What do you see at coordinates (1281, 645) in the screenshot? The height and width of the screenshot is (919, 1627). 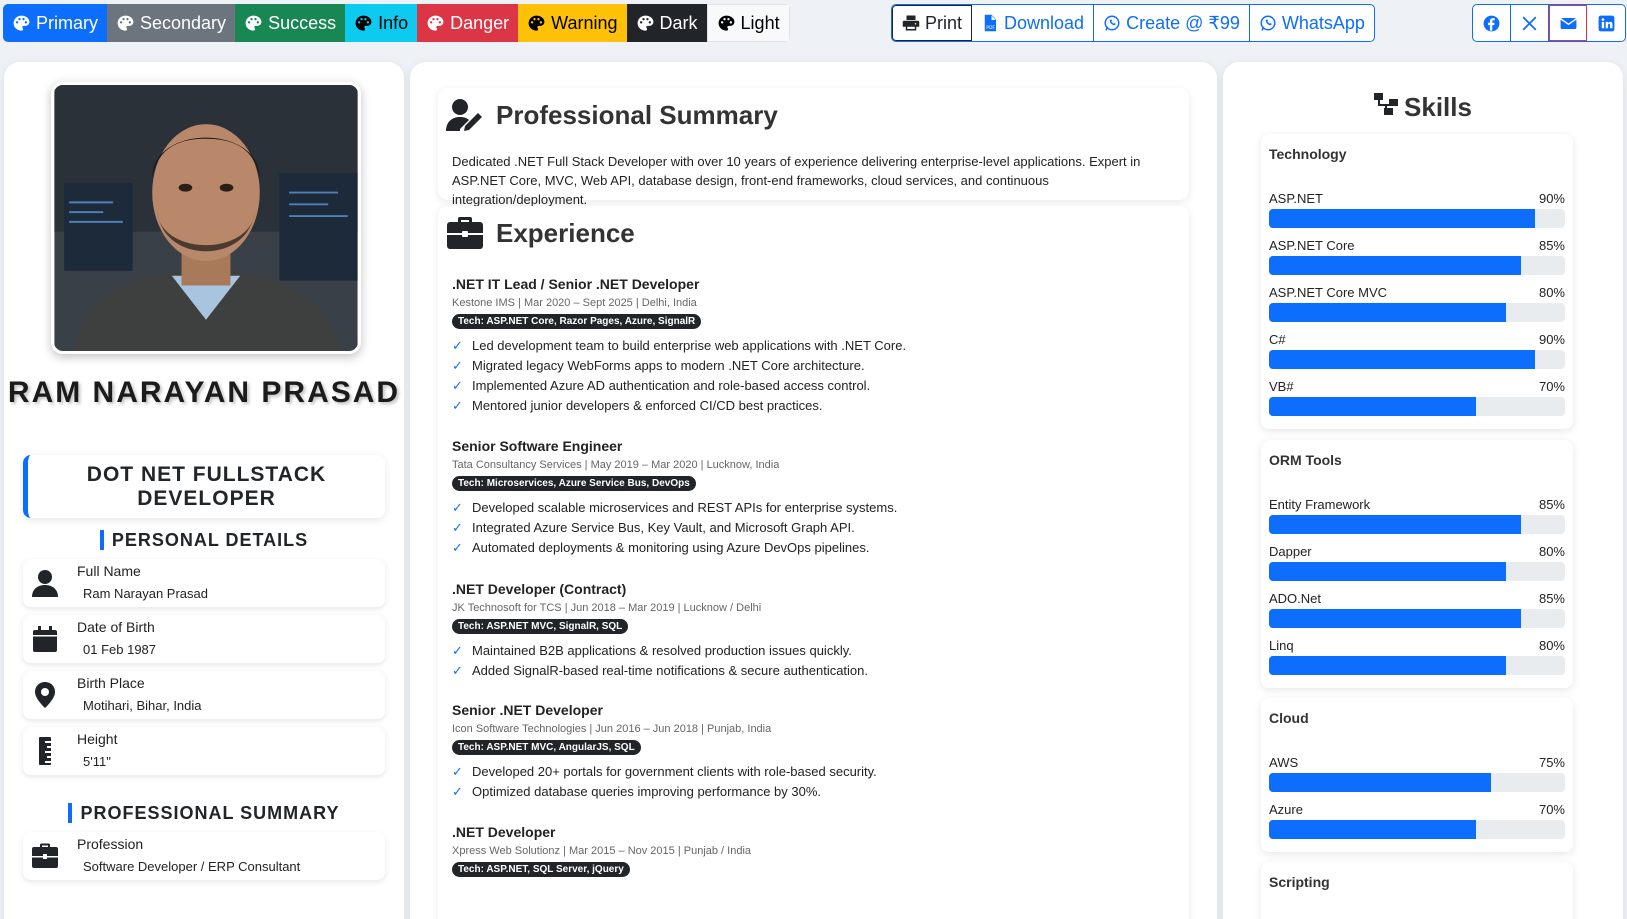 I see `skill-name: Linq` at bounding box center [1281, 645].